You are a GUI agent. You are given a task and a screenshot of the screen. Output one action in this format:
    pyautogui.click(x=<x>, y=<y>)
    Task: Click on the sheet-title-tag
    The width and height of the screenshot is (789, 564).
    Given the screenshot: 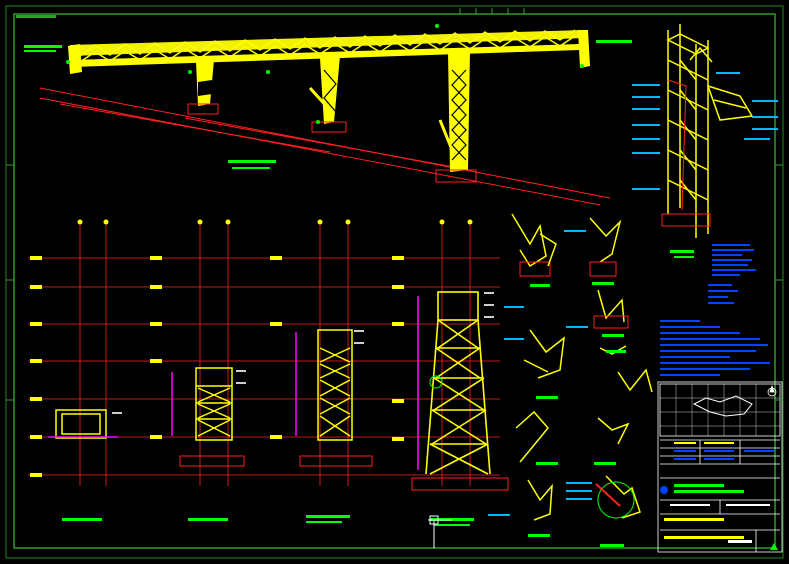 What is the action you would take?
    pyautogui.click(x=36, y=16)
    